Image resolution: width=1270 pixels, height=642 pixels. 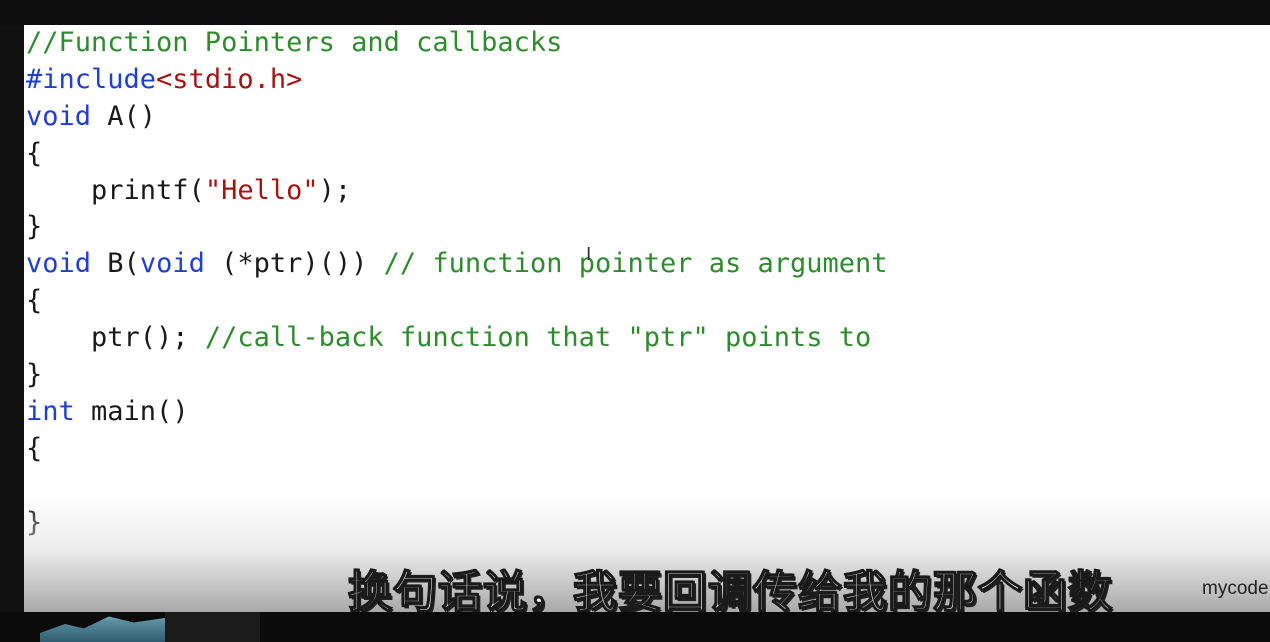 What do you see at coordinates (261, 190) in the screenshot?
I see `string-literal: "Hello"` at bounding box center [261, 190].